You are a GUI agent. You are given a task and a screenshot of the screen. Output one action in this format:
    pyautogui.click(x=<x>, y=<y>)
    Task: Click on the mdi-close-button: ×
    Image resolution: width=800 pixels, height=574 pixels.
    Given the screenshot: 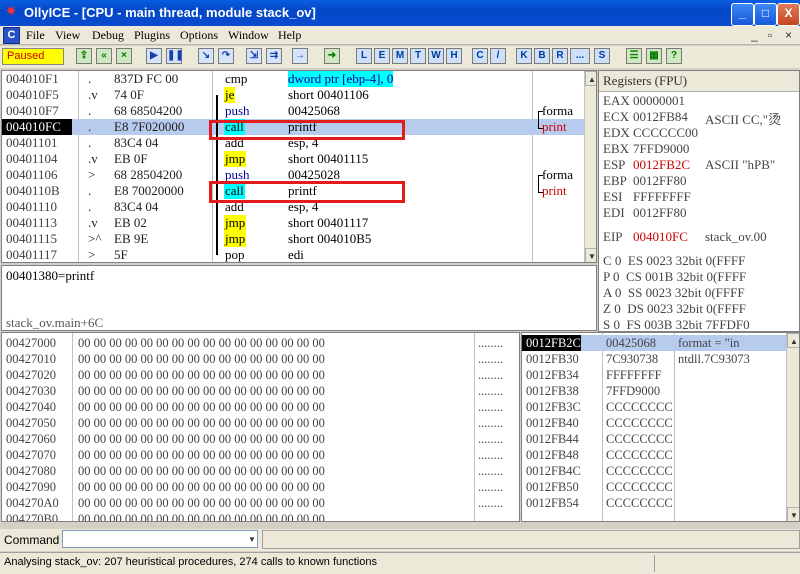 What is the action you would take?
    pyautogui.click(x=788, y=35)
    